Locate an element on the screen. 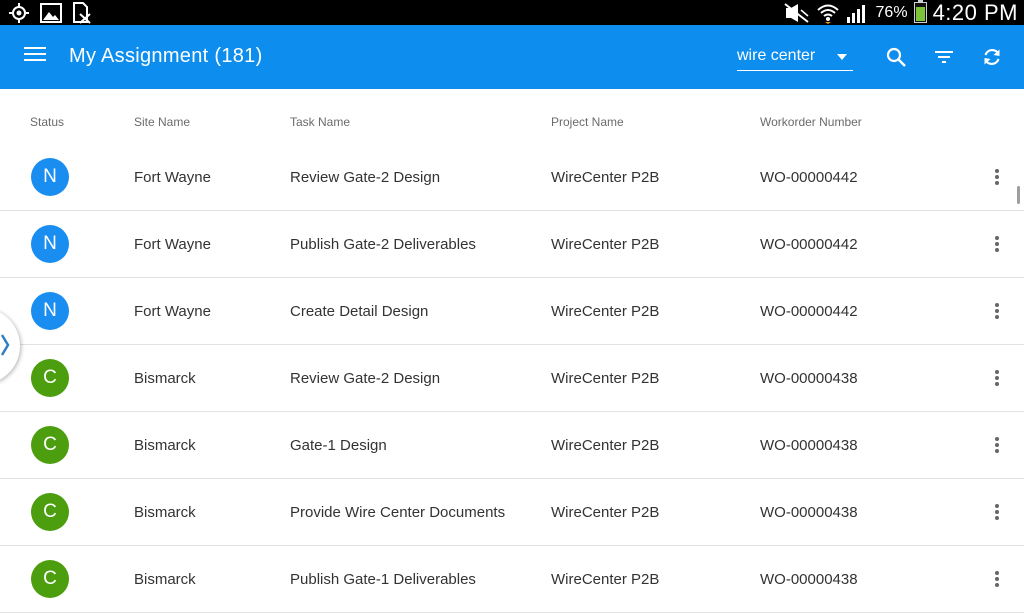  page-title: My Assignment (181) is located at coordinates (166, 56).